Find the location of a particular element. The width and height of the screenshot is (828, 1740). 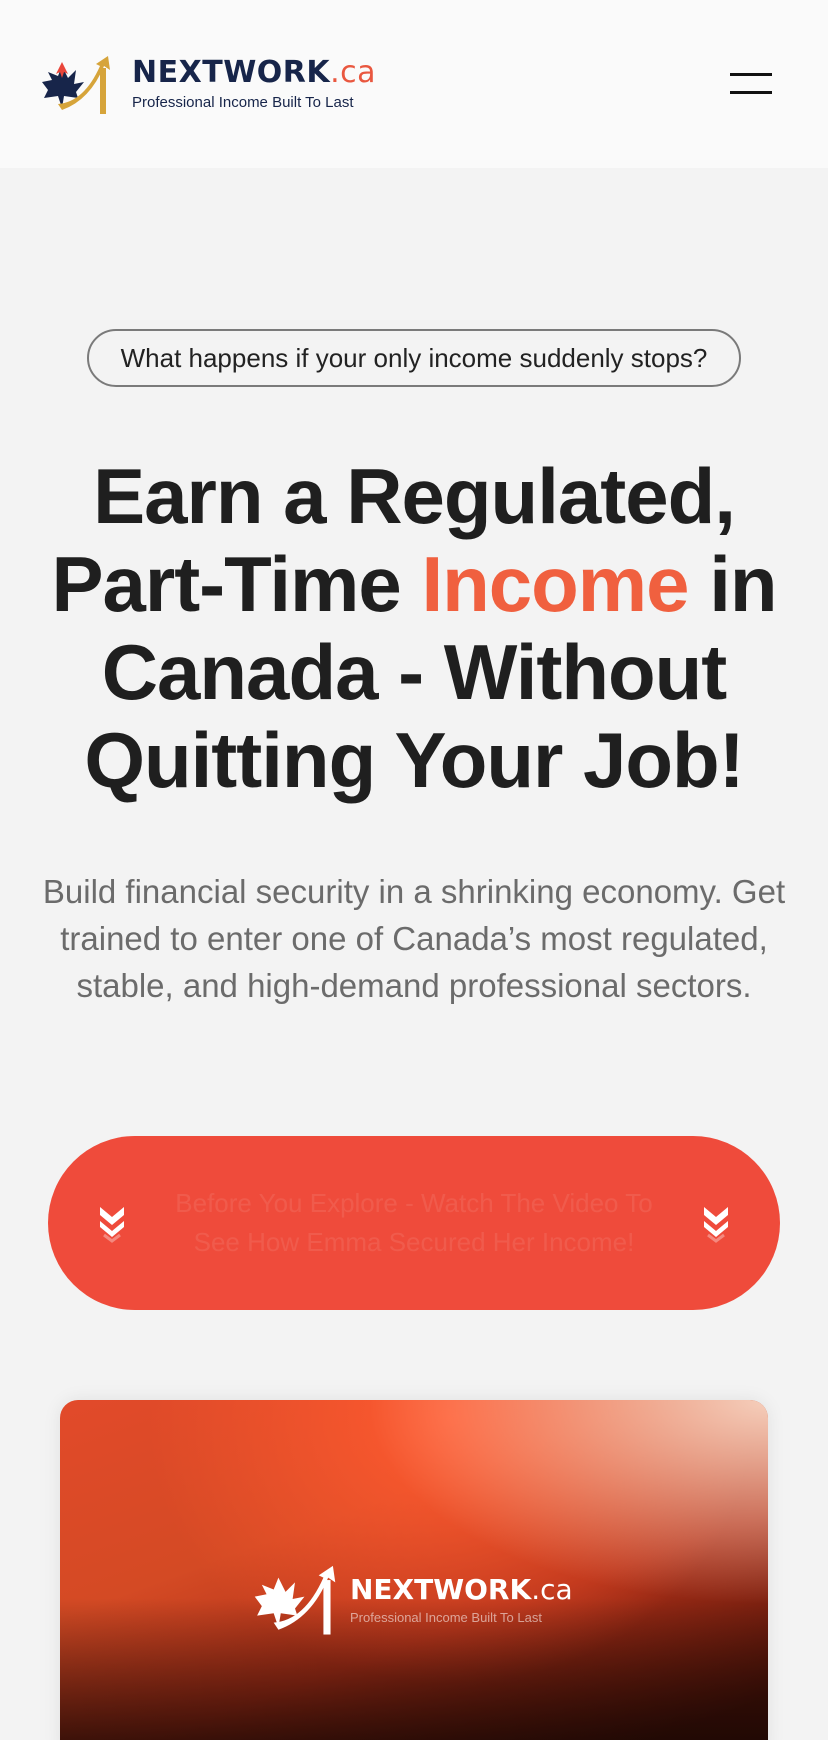

brand-tld: .ca is located at coordinates (353, 72).